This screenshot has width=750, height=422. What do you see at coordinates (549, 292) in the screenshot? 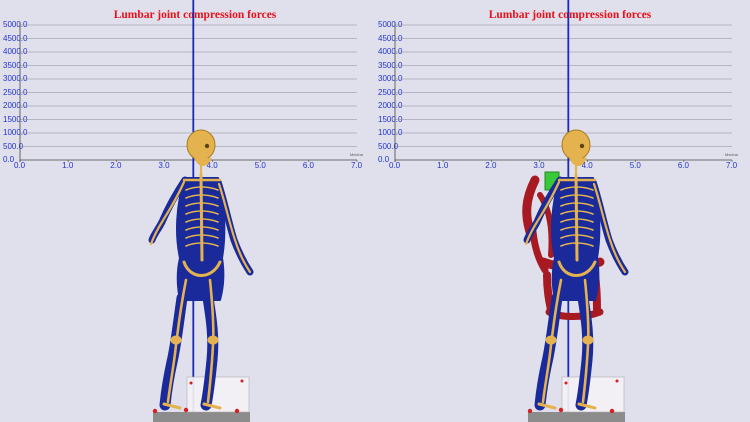
I see `exo-thigh-left` at bounding box center [549, 292].